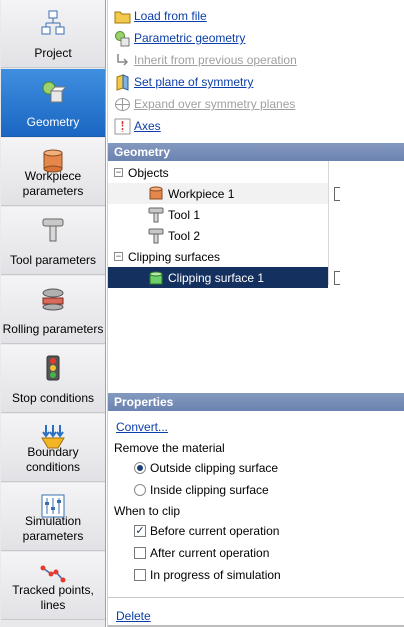  What do you see at coordinates (184, 214) in the screenshot?
I see `tree-node-label: Tool 1` at bounding box center [184, 214].